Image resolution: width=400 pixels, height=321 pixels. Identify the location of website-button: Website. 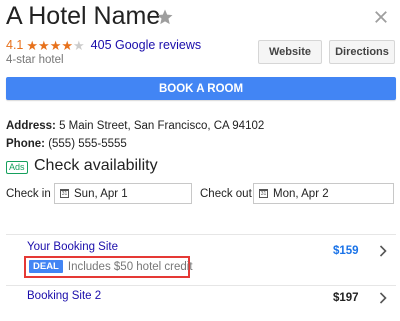
(290, 52).